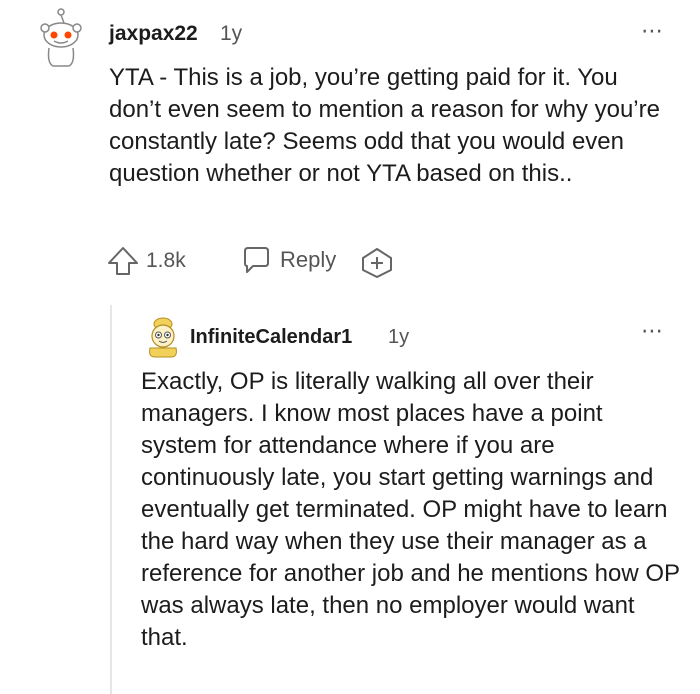 The height and width of the screenshot is (694, 700). Describe the element at coordinates (256, 260) in the screenshot. I see `reply-bubble-icon` at that location.